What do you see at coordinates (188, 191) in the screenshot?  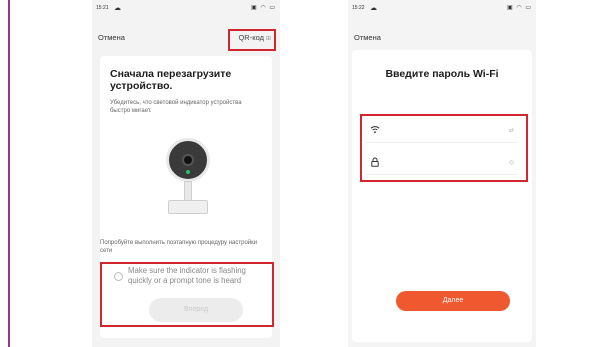 I see `camera-stand-icon` at bounding box center [188, 191].